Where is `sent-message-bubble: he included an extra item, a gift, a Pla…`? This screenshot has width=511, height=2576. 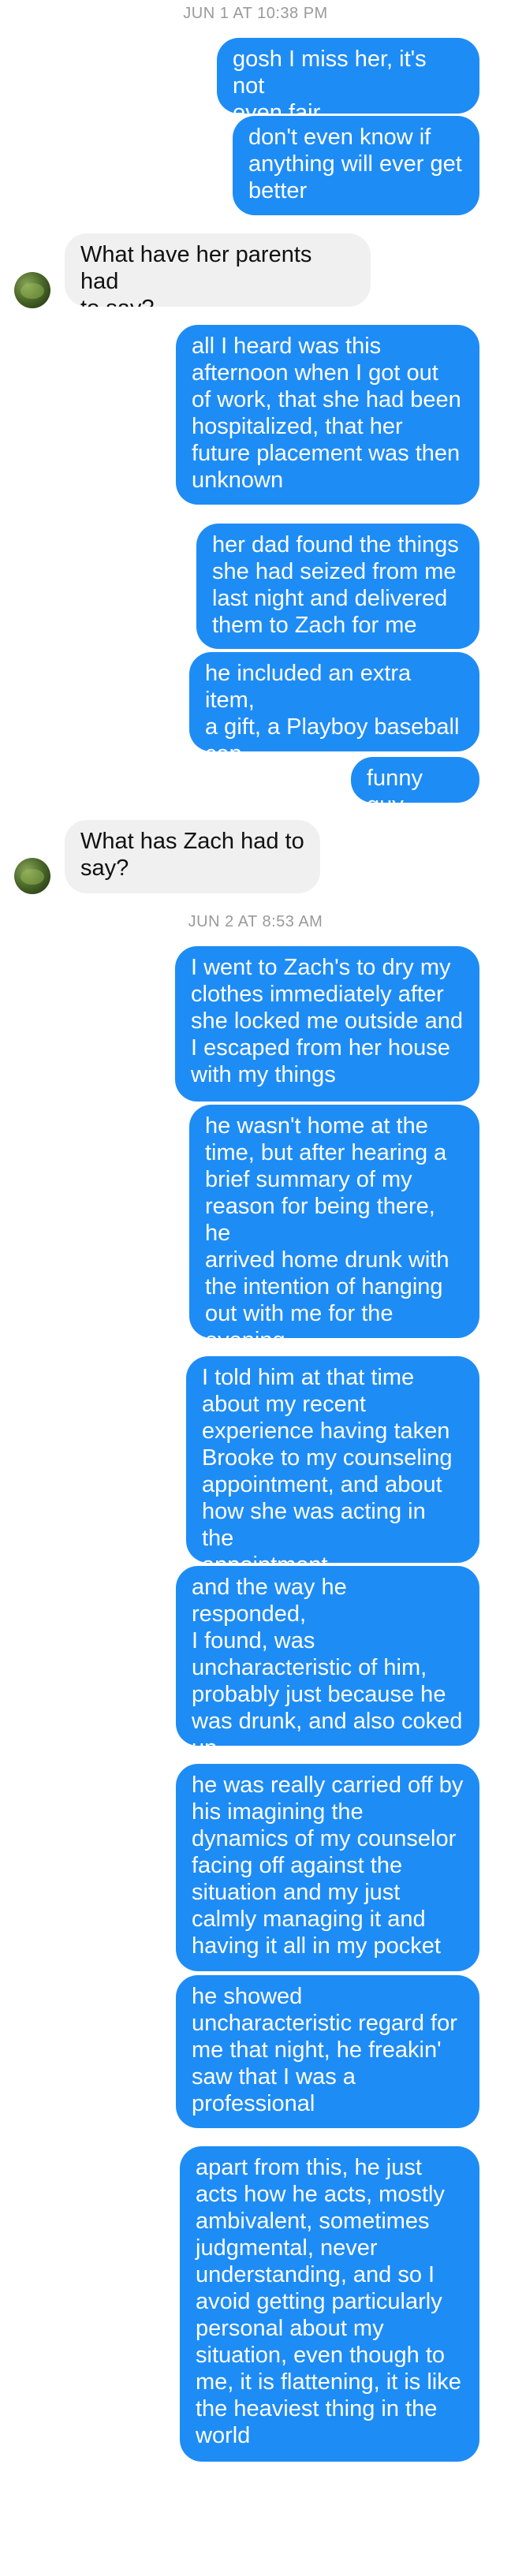
sent-message-bubble: he included an extra item, a gift, a Pla… is located at coordinates (334, 702).